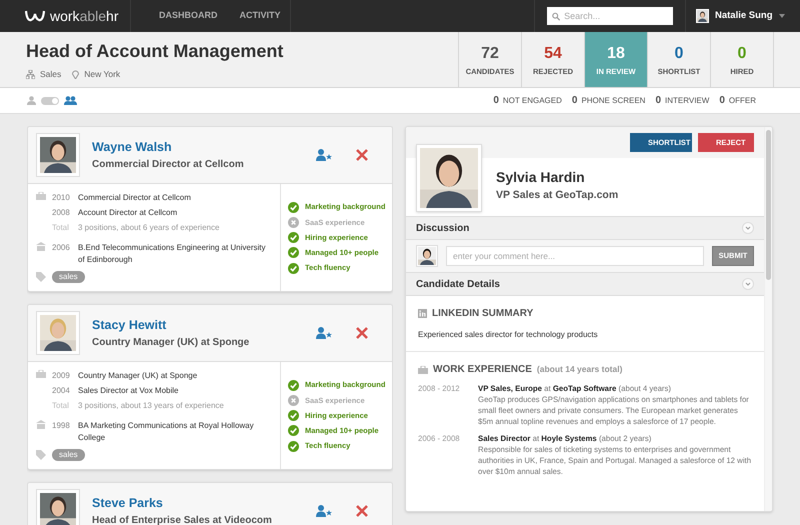 The image size is (800, 525). What do you see at coordinates (61, 391) in the screenshot?
I see `position-year: 2004` at bounding box center [61, 391].